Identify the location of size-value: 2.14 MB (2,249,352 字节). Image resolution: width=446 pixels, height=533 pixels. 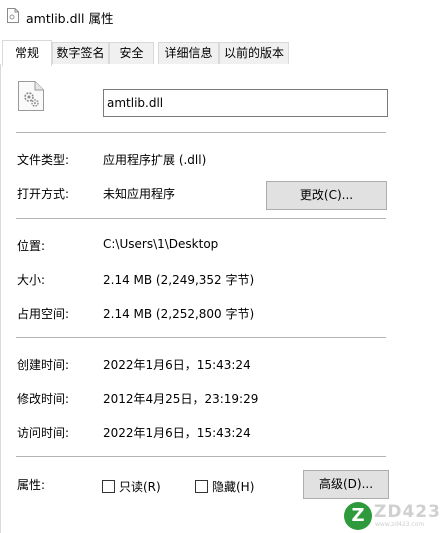
(179, 280).